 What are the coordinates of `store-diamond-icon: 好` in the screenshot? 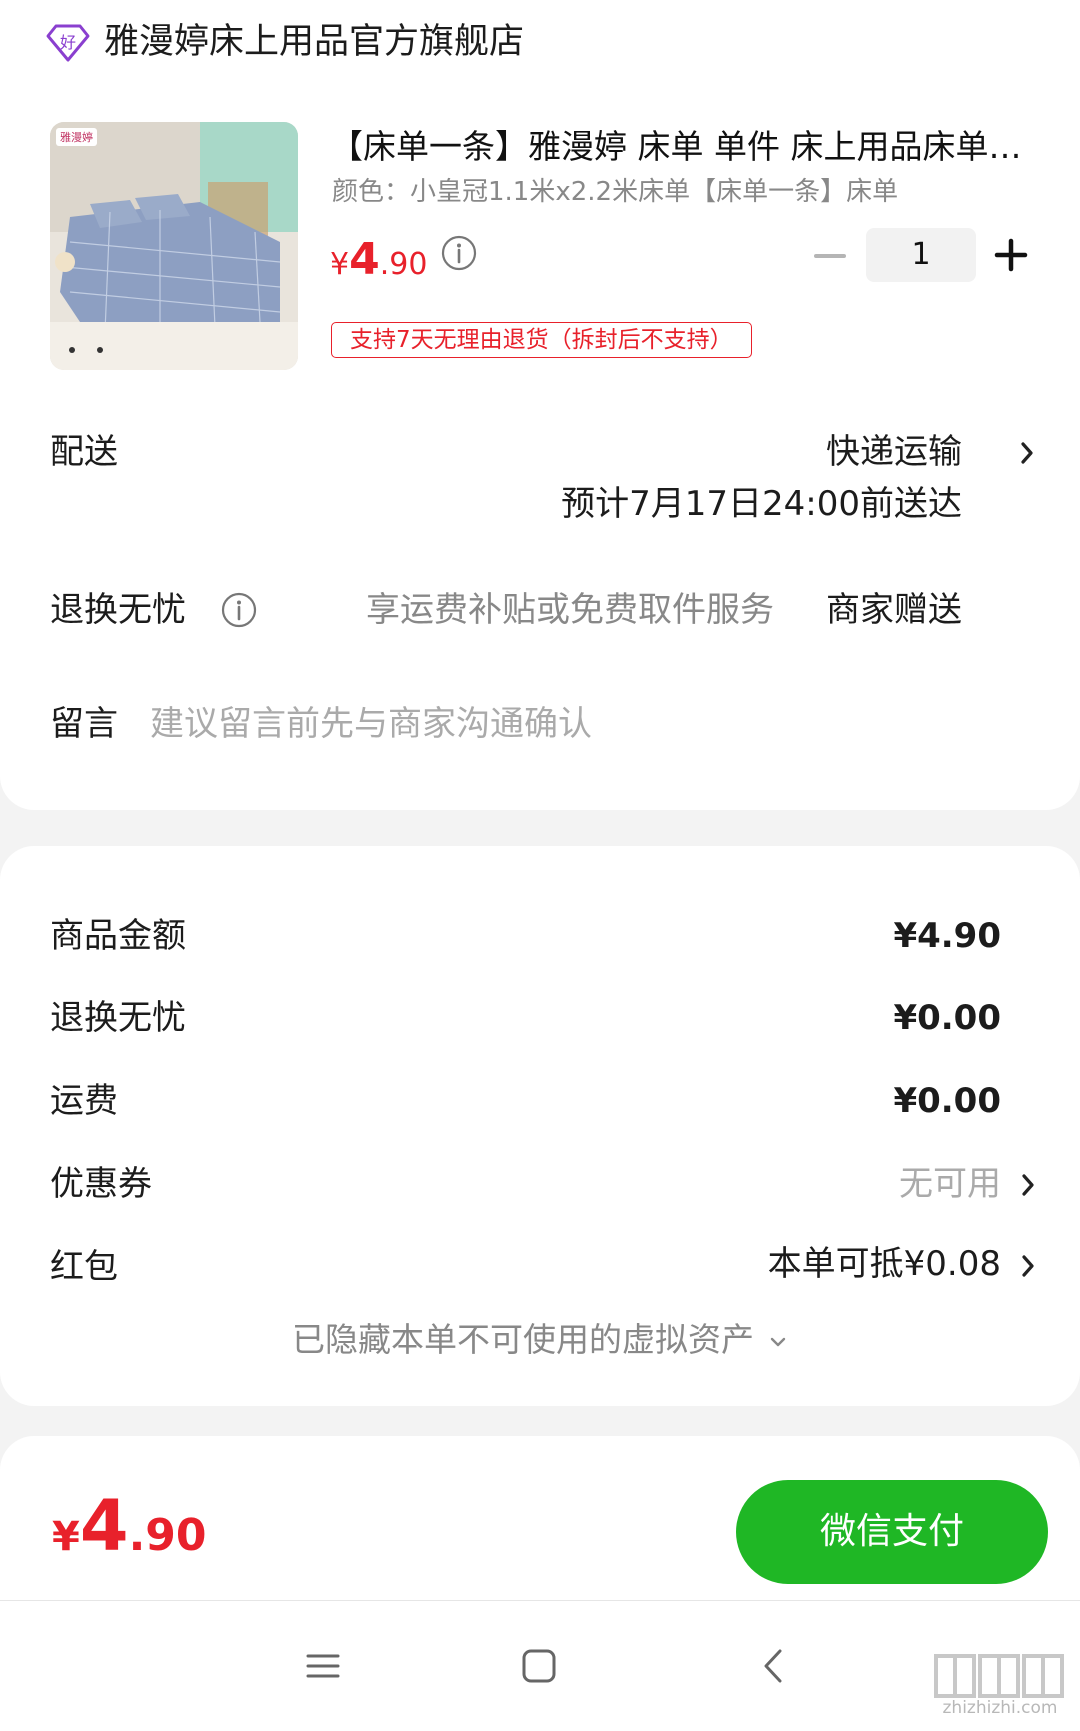 It's located at (68, 43).